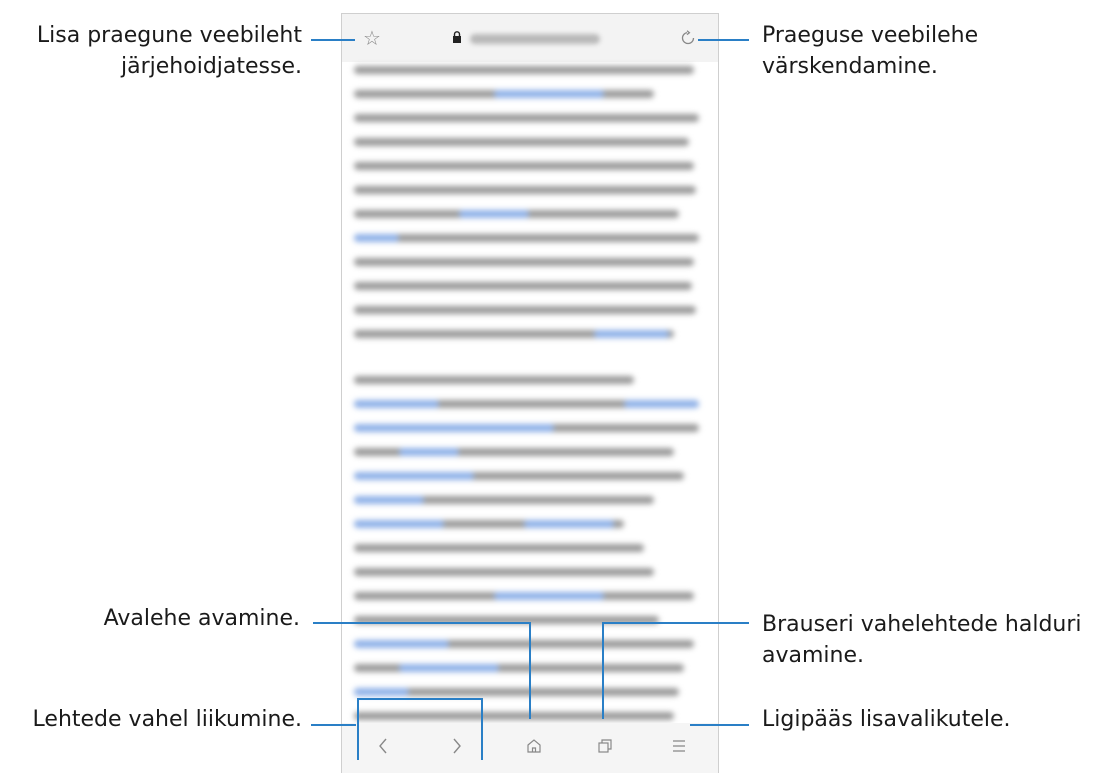  I want to click on callout-tabs: Brauseri vahelehtede halduri avamine., so click(922, 640).